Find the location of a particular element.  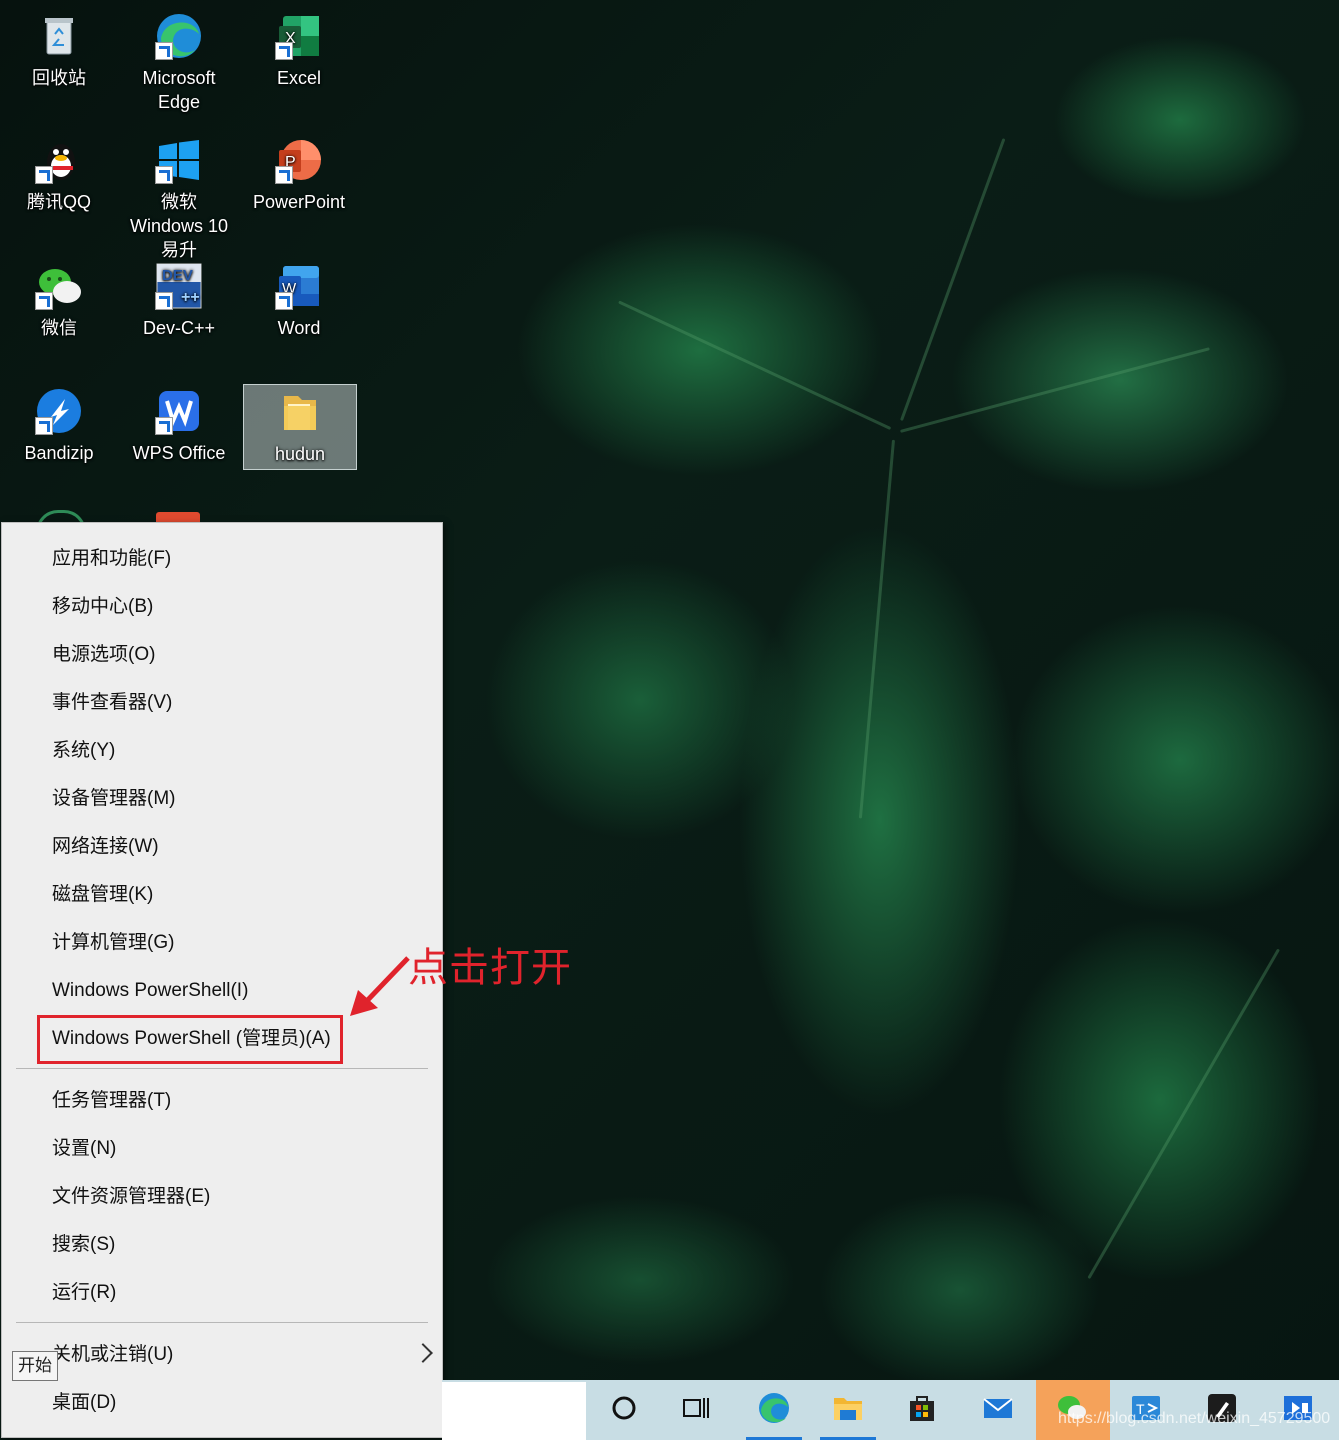

menu-item-label: 计算机管理(G) is located at coordinates (113, 942).